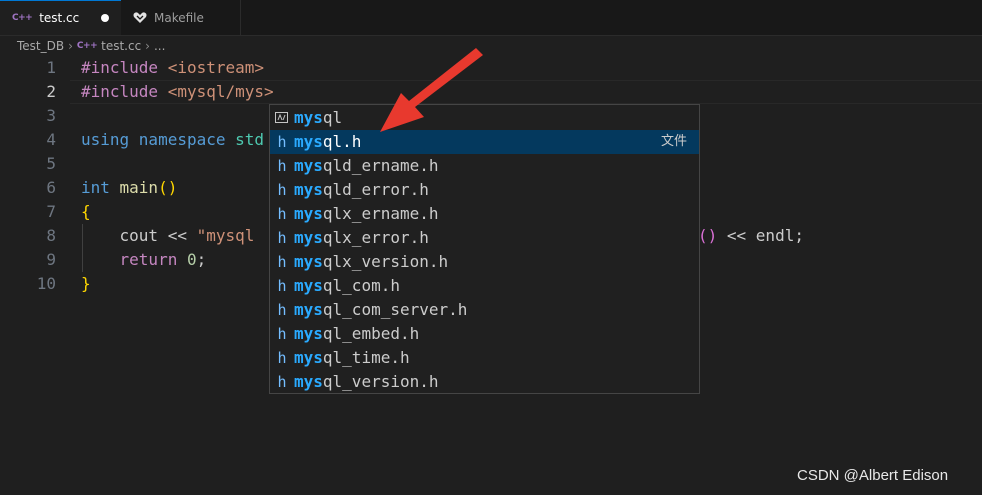  I want to click on watermark: CSDN @Albert Edison, so click(873, 475).